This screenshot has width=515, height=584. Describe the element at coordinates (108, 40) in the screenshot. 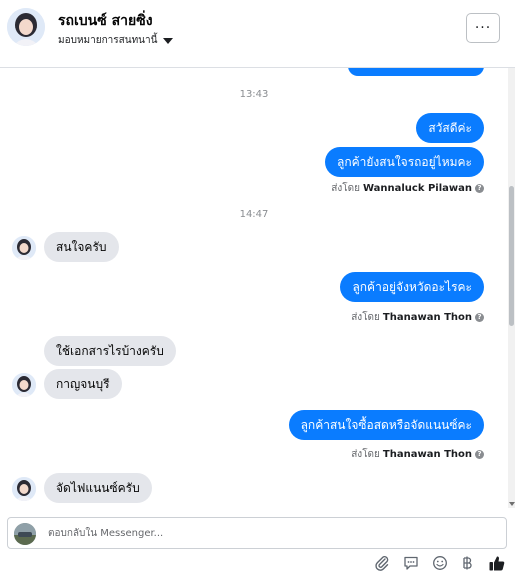

I see `assign-label: มอบหมายการสนทนานี้` at that location.